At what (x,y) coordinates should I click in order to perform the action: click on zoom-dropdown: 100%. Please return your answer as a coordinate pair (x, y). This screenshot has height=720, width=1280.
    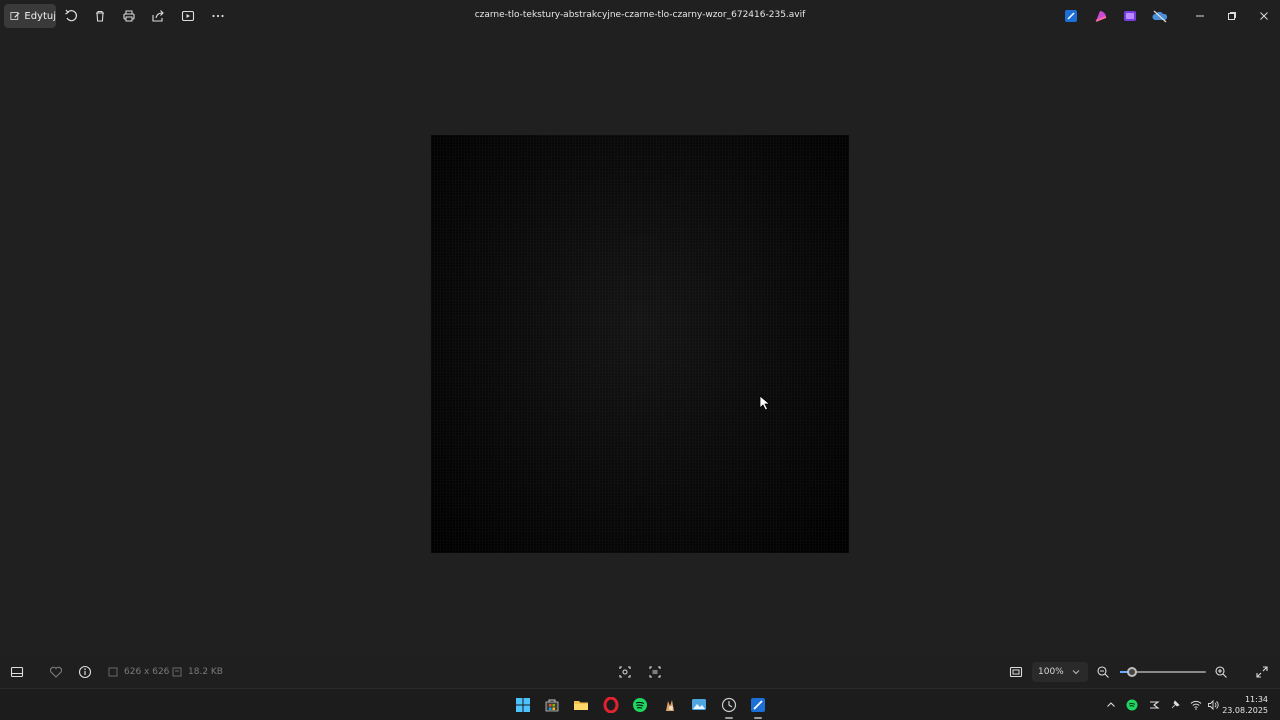
    Looking at the image, I should click on (1060, 672).